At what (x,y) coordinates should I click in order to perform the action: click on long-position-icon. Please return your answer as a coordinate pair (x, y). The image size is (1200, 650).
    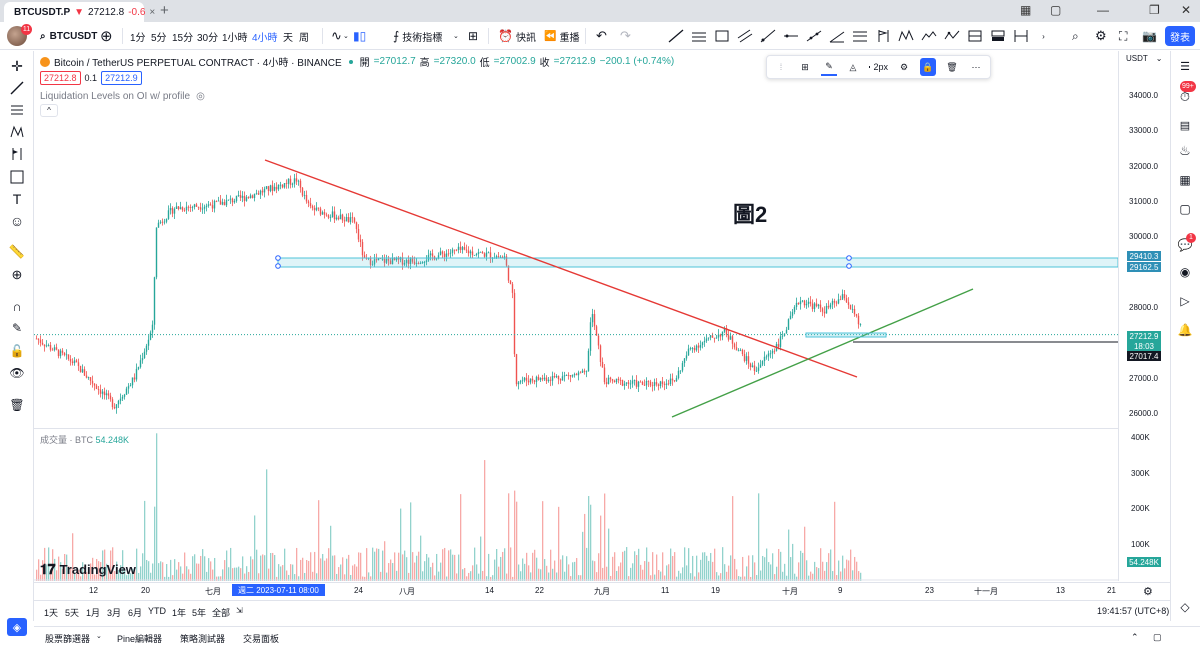
    Looking at the image, I should click on (974, 36).